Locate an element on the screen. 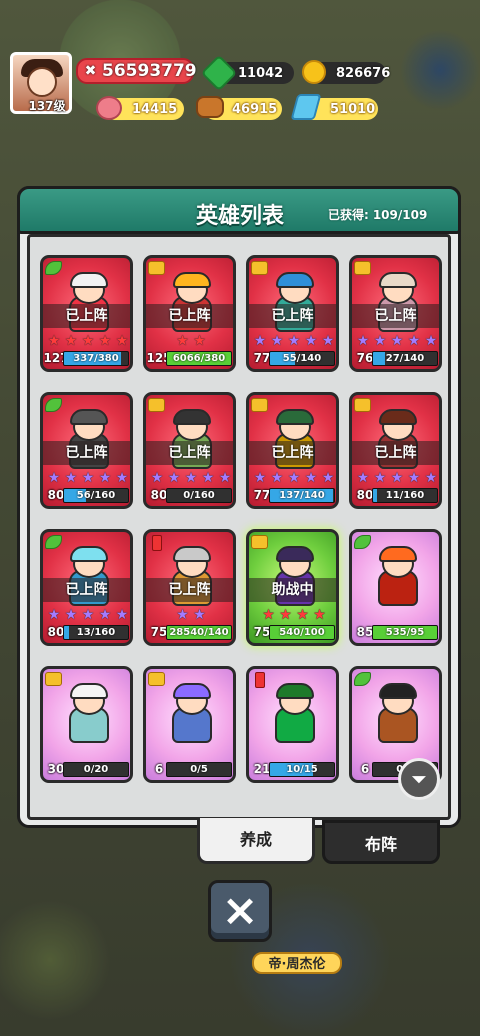 The height and width of the screenshot is (1036, 480). hero-progress-bar: 0/5 is located at coordinates (199, 769).